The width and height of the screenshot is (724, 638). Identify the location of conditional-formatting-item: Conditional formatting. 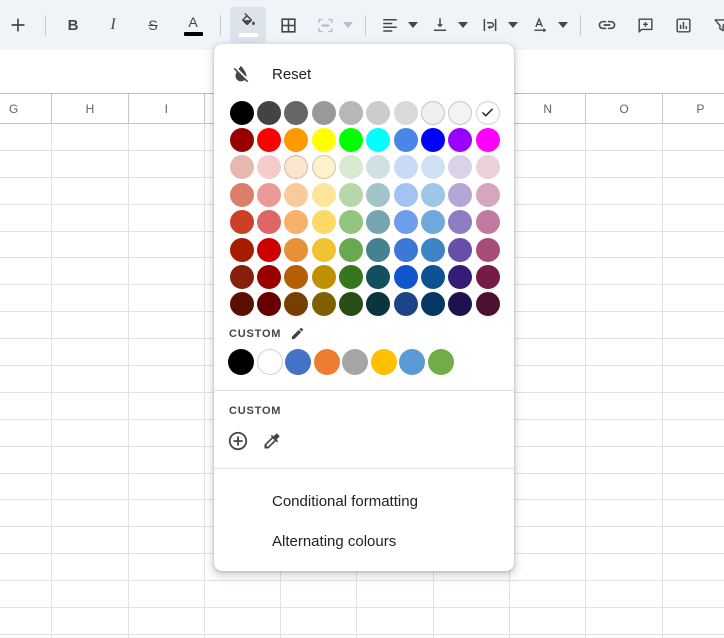
(364, 501).